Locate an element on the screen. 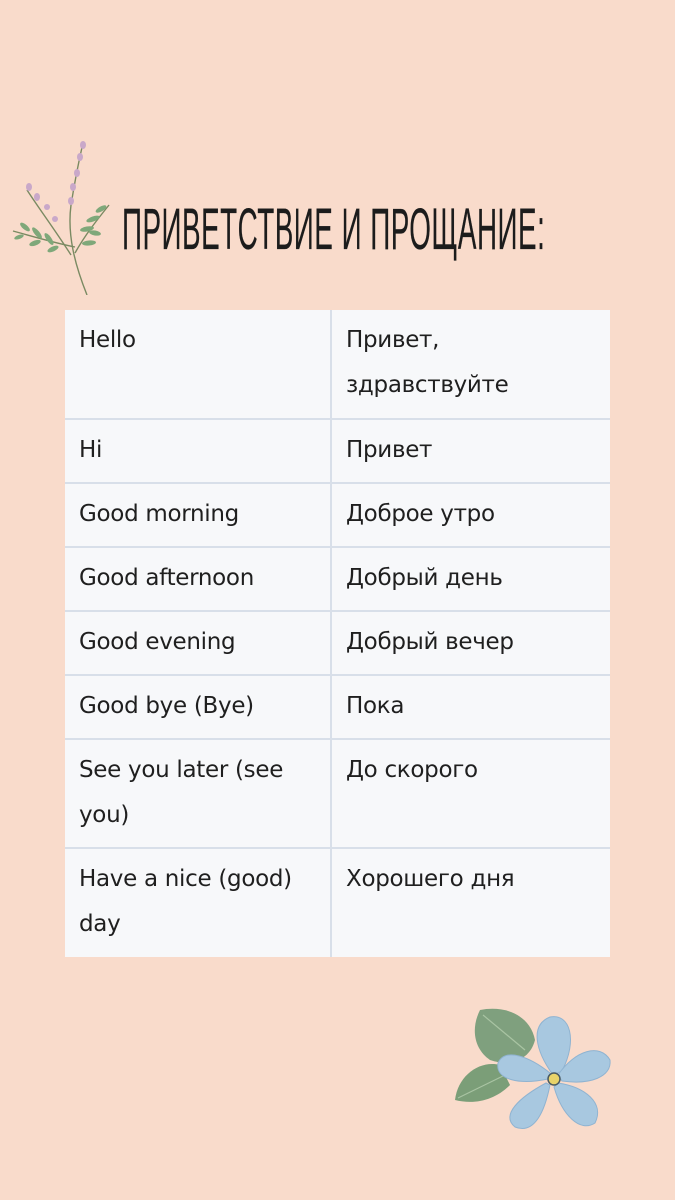 The width and height of the screenshot is (675, 1200). english-text: Hi is located at coordinates (91, 450).